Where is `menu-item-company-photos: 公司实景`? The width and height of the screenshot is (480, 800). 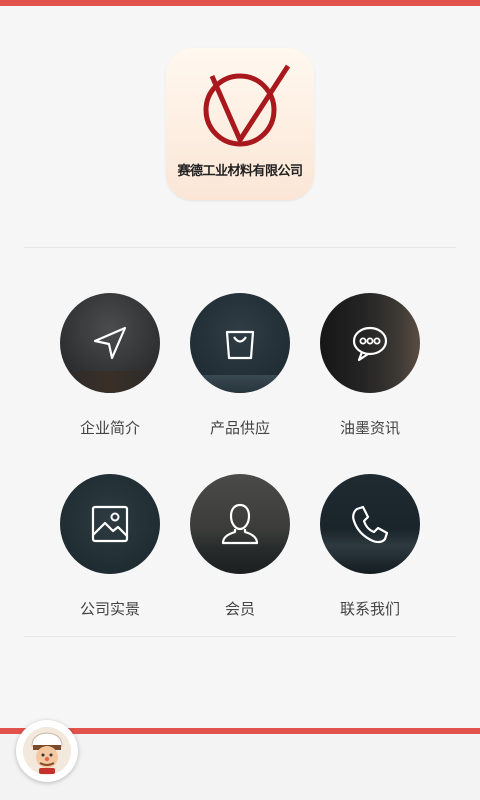
menu-item-company-photos: 公司实景 is located at coordinates (110, 546).